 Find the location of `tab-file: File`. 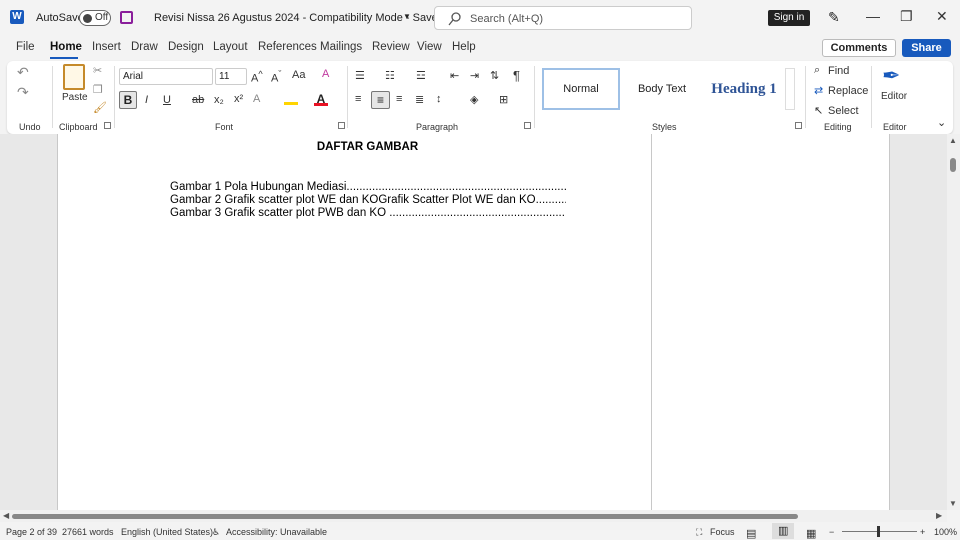

tab-file: File is located at coordinates (25, 47).